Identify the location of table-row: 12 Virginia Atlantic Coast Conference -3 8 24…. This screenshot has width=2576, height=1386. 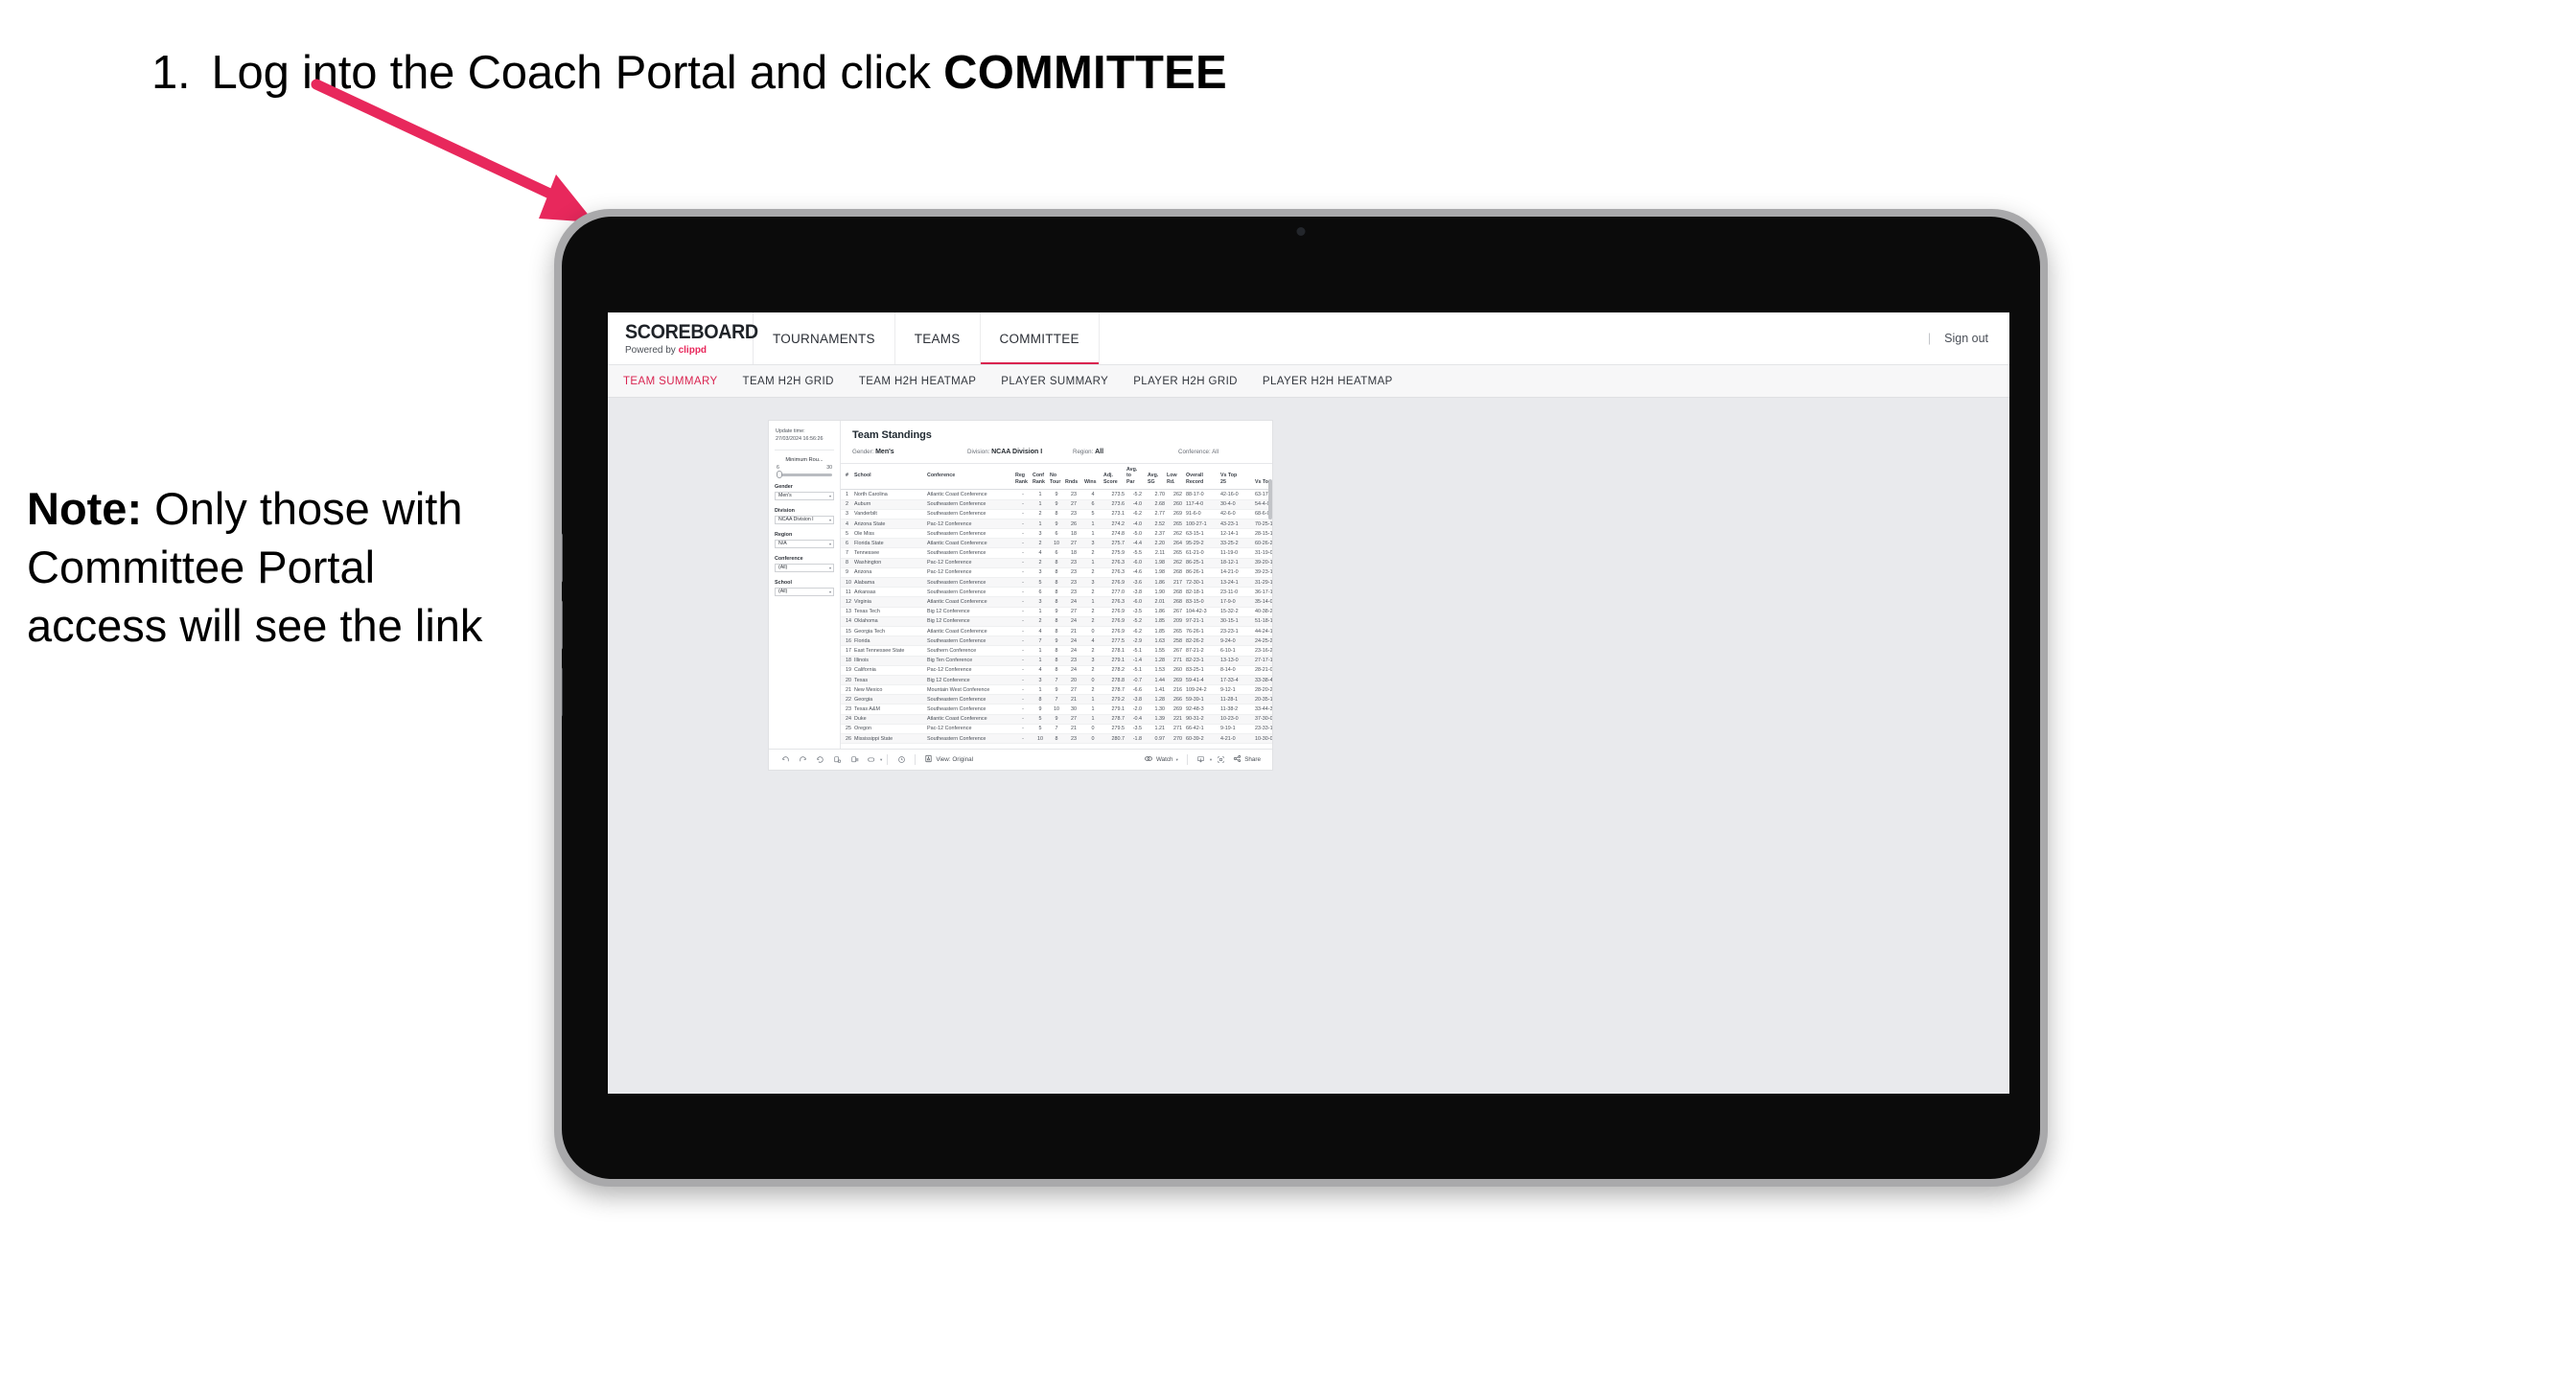
(1056, 602).